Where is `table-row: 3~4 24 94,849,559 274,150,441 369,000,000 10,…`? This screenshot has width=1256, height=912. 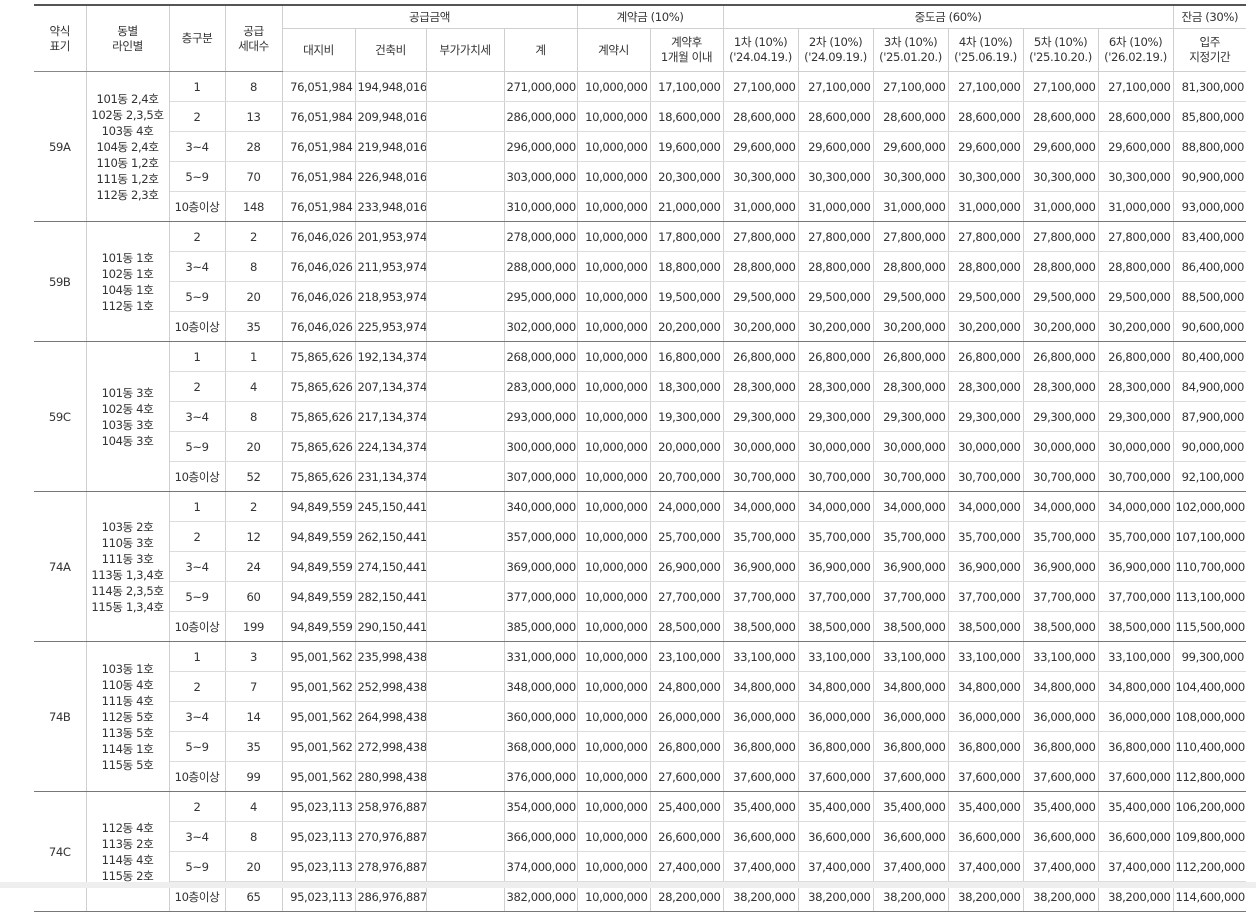 table-row: 3~4 24 94,849,559 274,150,441 369,000,000 10,… is located at coordinates (640, 566).